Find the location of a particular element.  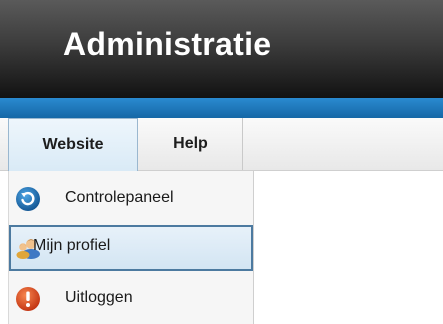

menu-item-uitloggen: Uitloggen is located at coordinates (131, 300).